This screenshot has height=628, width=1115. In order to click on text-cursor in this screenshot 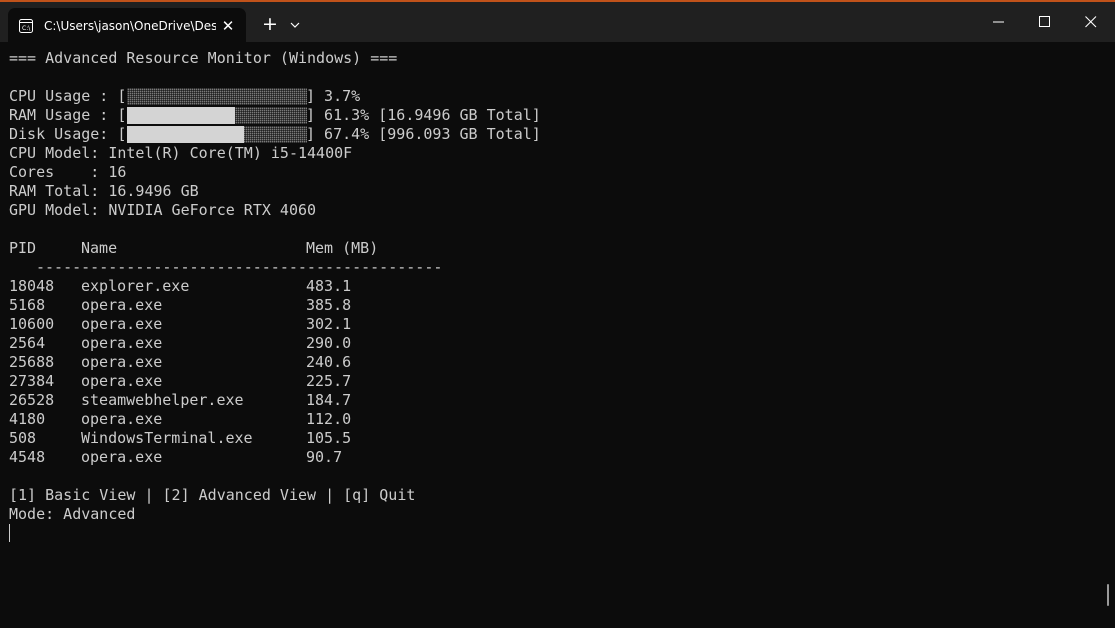, I will do `click(9, 533)`.